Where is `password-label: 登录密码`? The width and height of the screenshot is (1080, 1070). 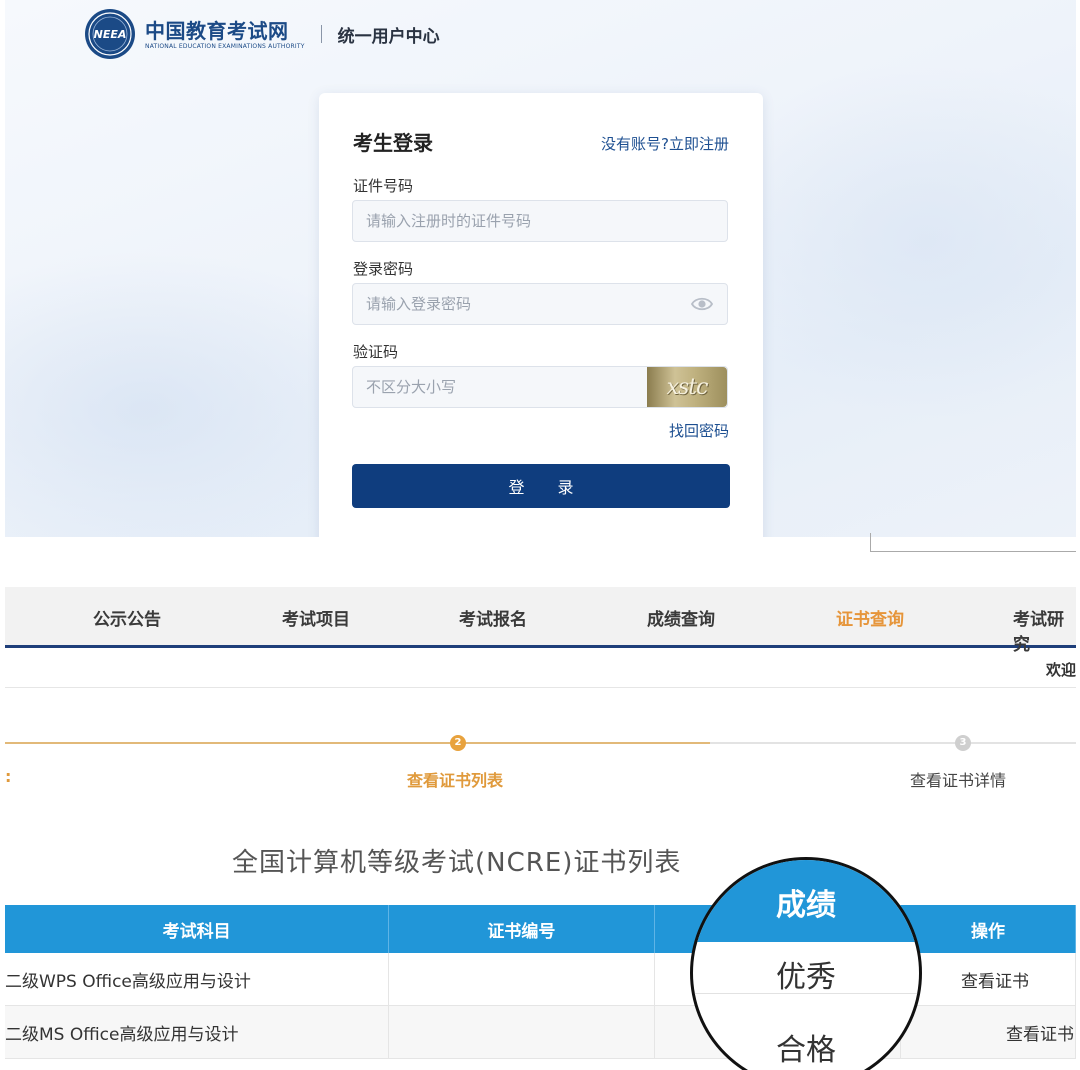
password-label: 登录密码 is located at coordinates (383, 269).